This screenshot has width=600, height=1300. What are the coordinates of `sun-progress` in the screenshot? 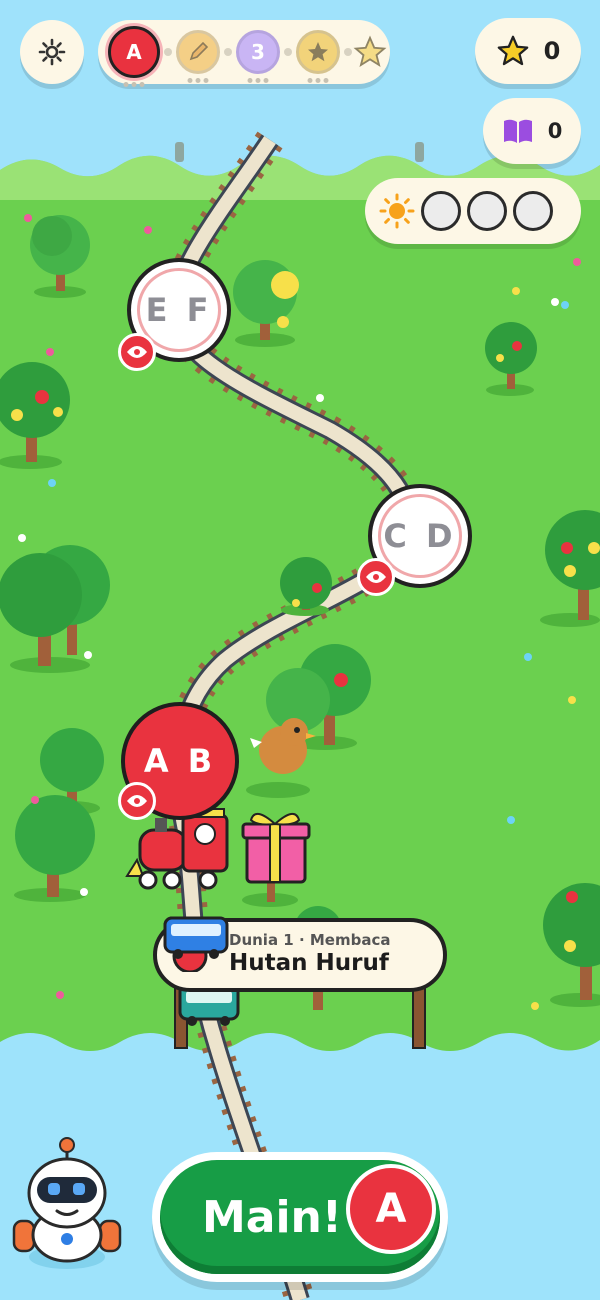 It's located at (473, 211).